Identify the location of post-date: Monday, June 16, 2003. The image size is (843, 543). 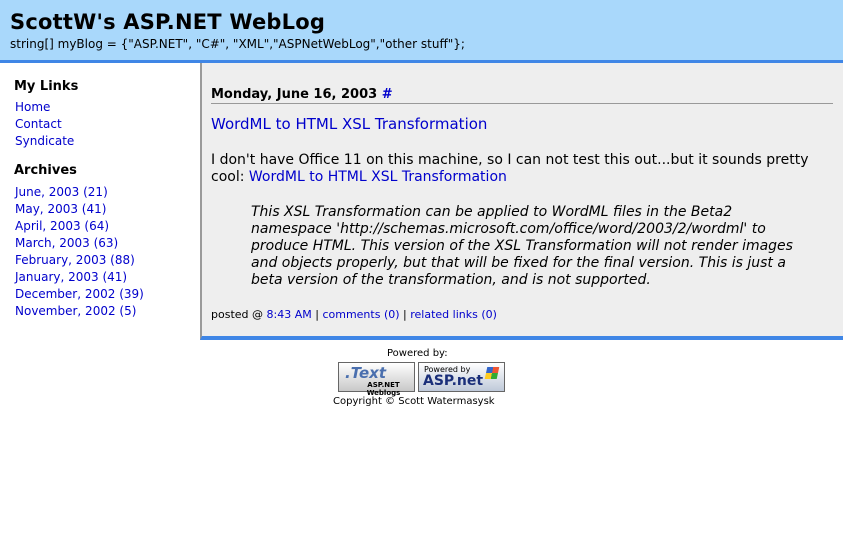
(294, 94).